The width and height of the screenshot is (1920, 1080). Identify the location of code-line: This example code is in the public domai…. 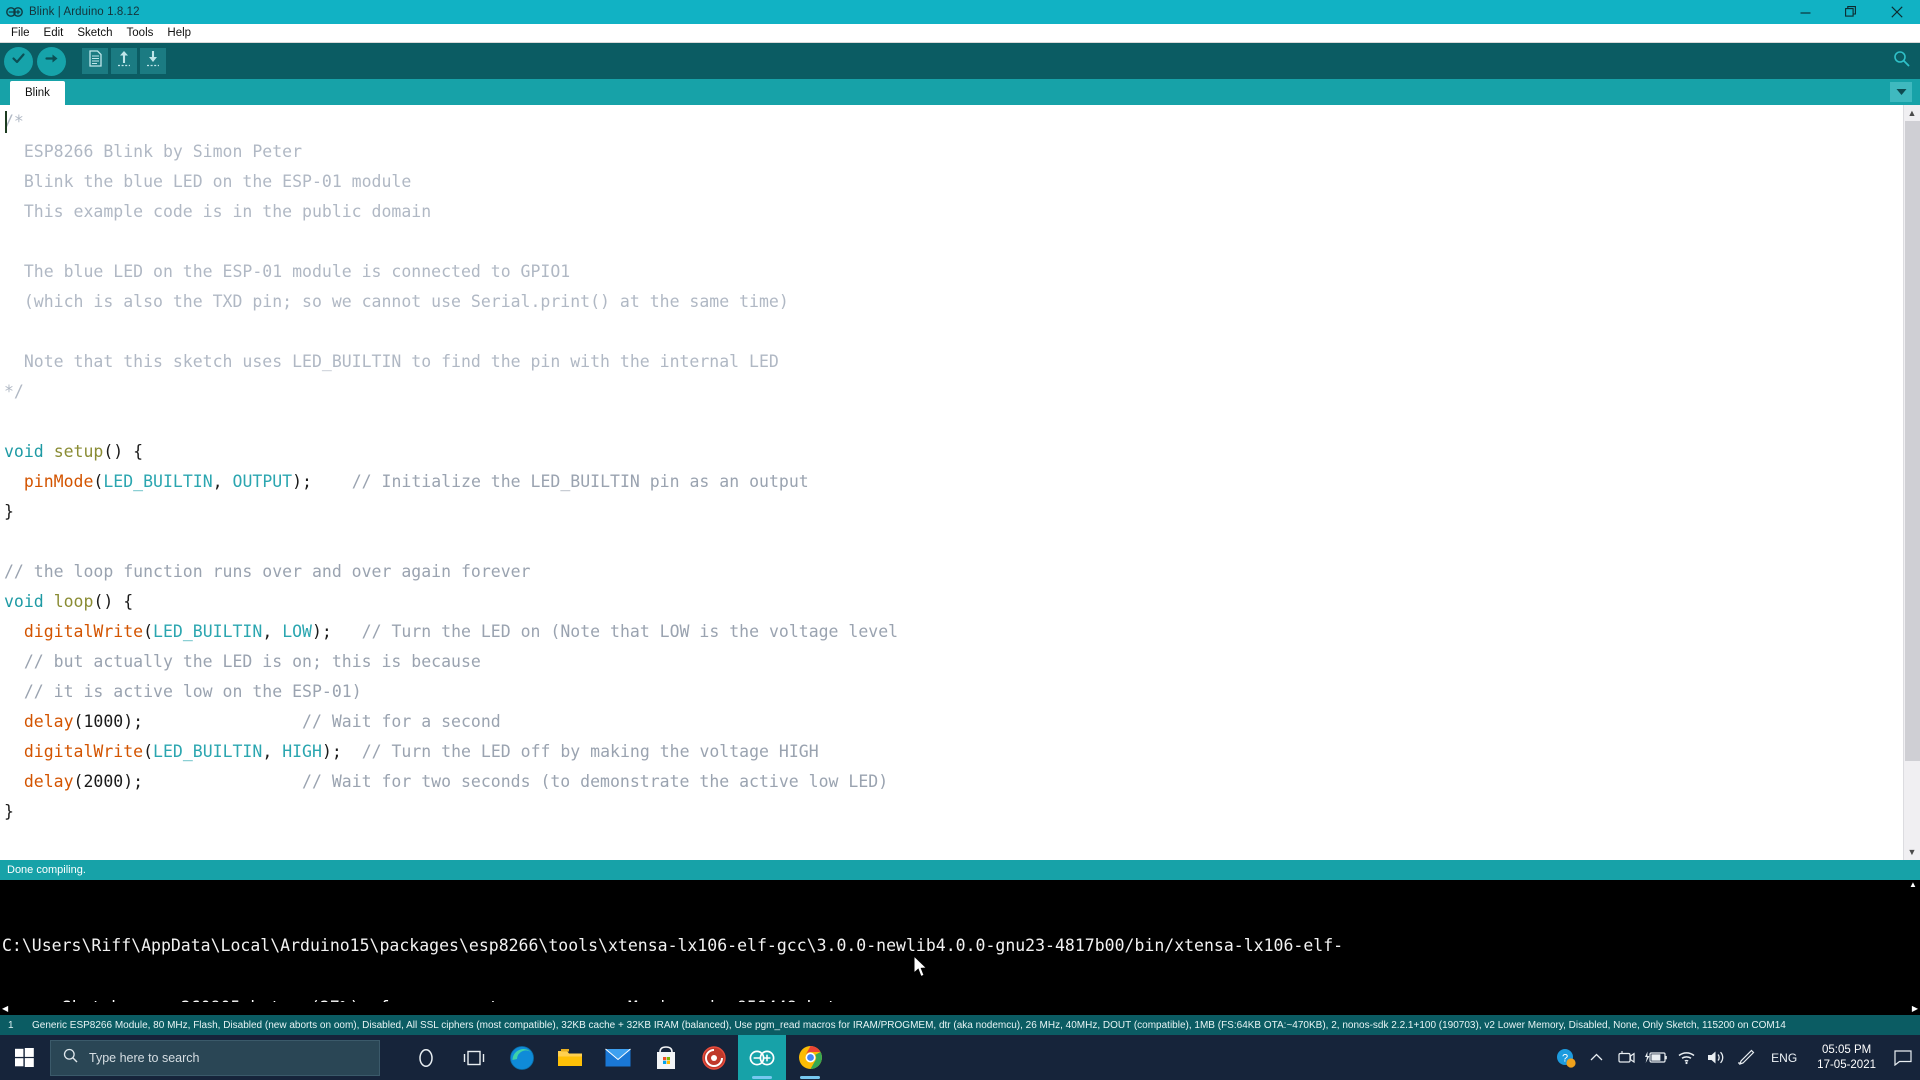
(953, 212).